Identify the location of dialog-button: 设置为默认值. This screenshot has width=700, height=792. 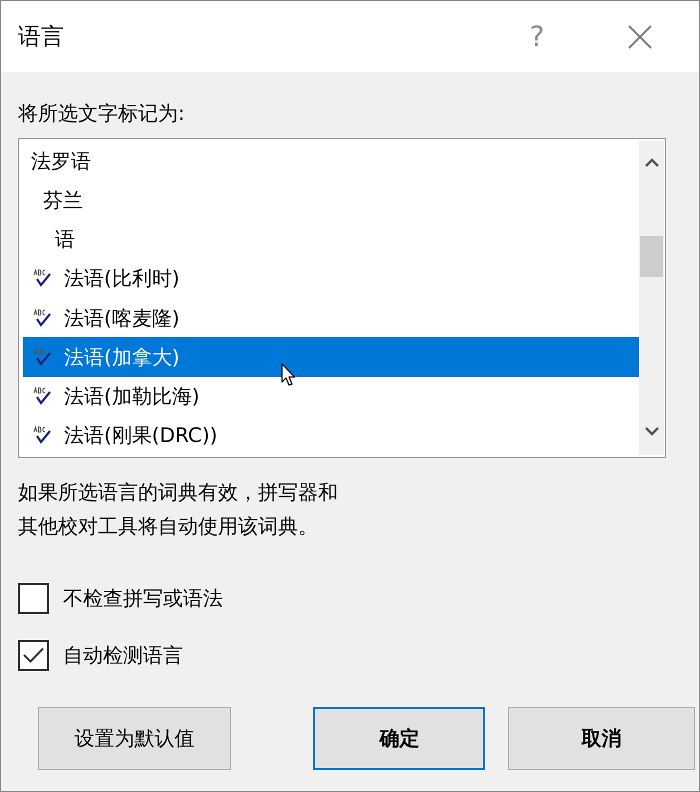
(135, 738).